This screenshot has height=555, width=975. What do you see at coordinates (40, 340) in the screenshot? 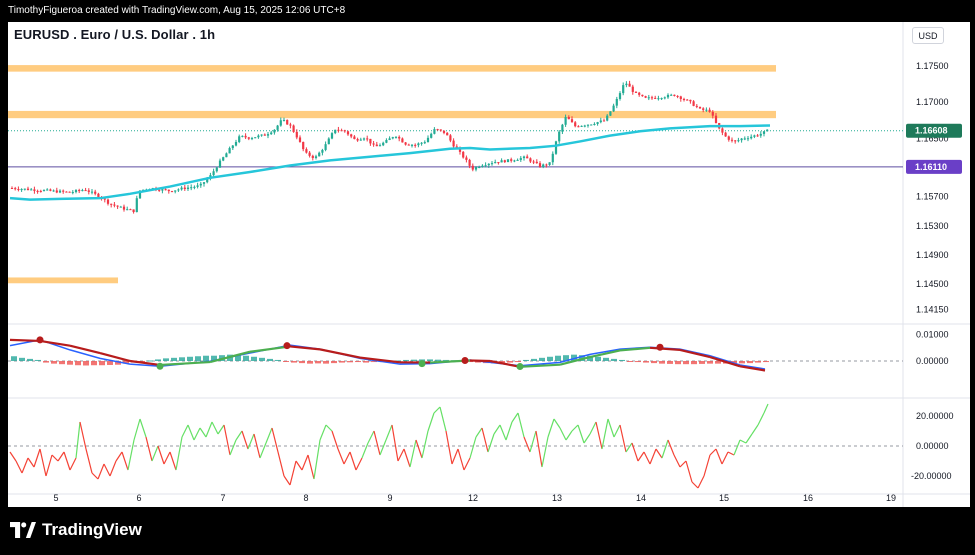
I see `cross-marker` at bounding box center [40, 340].